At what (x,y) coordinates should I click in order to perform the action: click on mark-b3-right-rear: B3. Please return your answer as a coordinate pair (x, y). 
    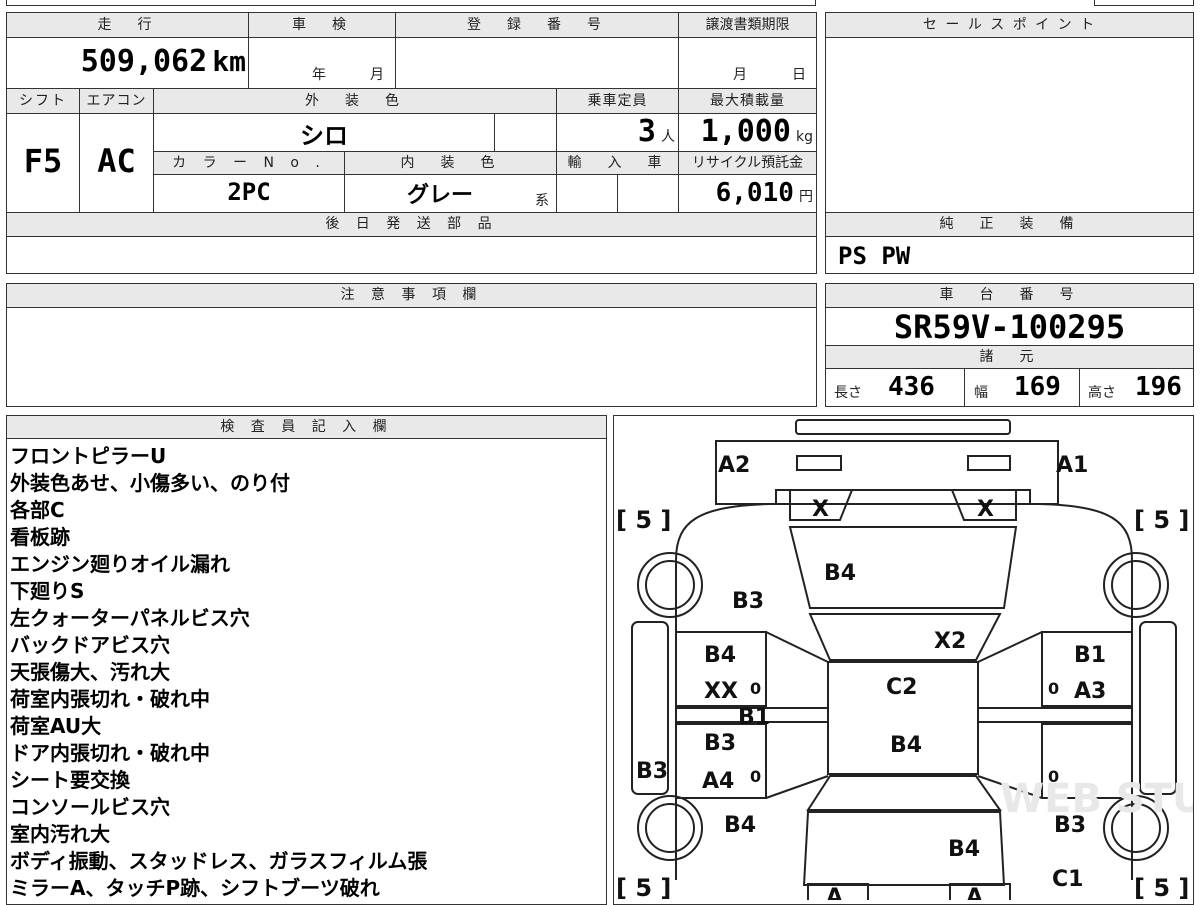
    Looking at the image, I should click on (1070, 825).